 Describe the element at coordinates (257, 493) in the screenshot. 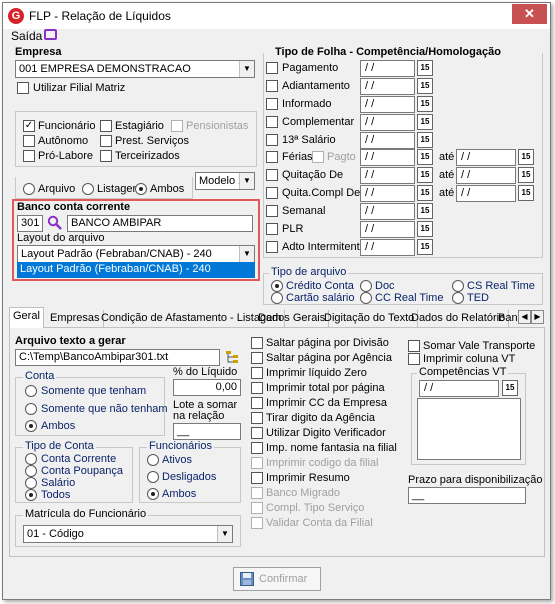

I see `opt-banco-migrado-checkbox` at that location.